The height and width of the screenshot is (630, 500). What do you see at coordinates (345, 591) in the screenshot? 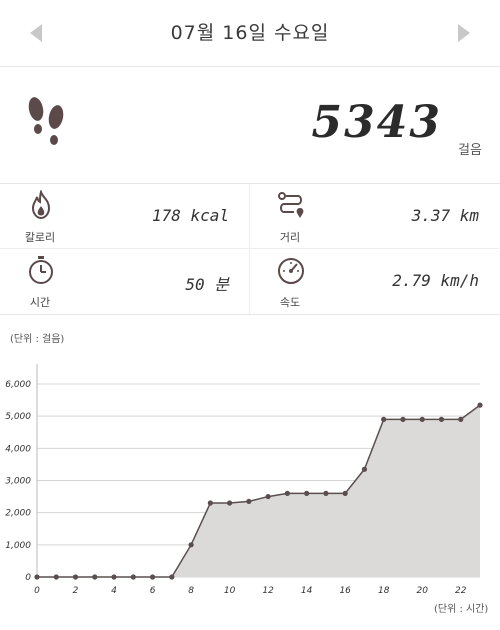
I see `x-tick-label: 16` at bounding box center [345, 591].